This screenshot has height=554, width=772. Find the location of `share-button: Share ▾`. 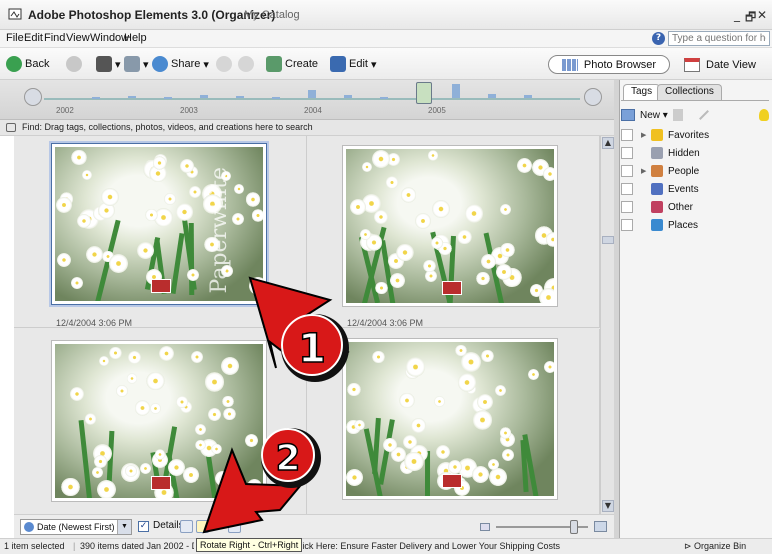

share-button: Share ▾ is located at coordinates (180, 64).